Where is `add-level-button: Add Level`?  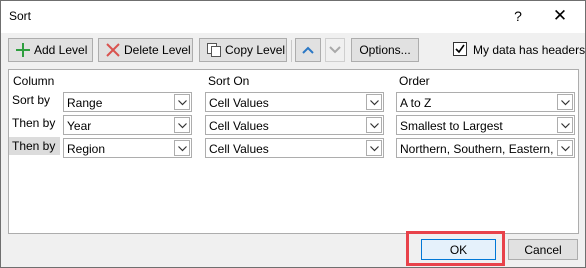
add-level-button: Add Level is located at coordinates (50, 50).